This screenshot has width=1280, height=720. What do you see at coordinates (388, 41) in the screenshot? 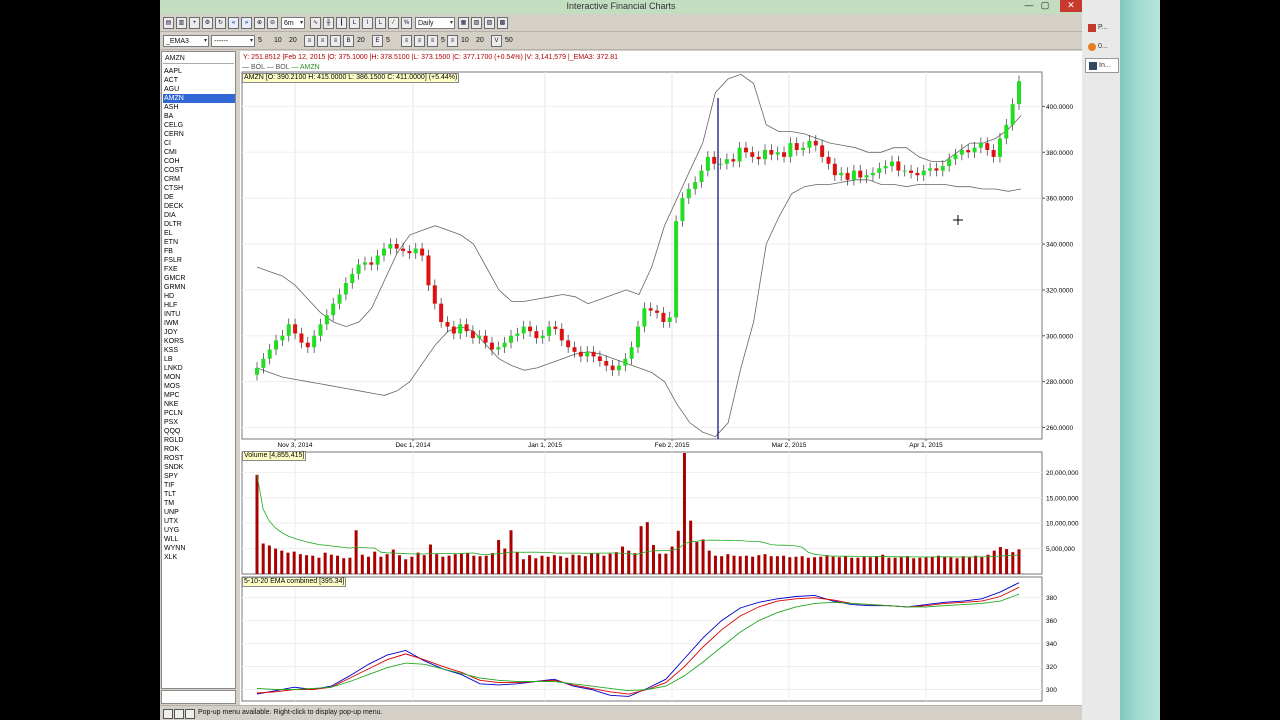
I see `ema-period: 5` at bounding box center [388, 41].